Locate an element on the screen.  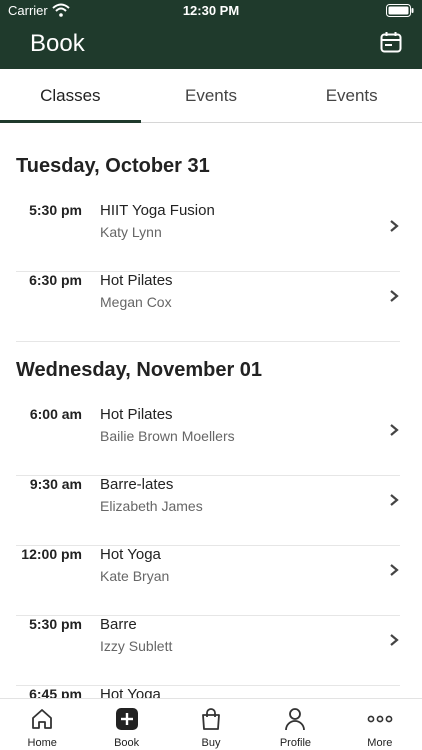
nav-home: Home is located at coordinates (42, 724).